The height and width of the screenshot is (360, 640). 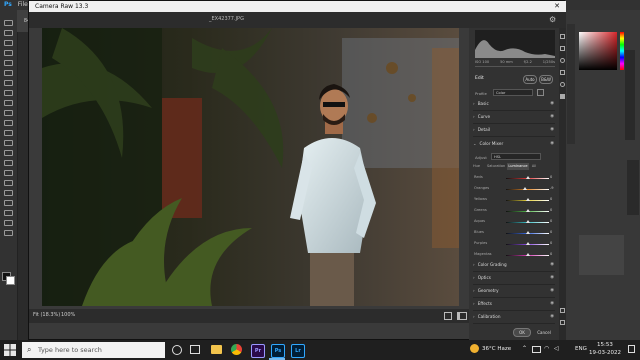 I want to click on crop-tool-icon, so click(x=8, y=63).